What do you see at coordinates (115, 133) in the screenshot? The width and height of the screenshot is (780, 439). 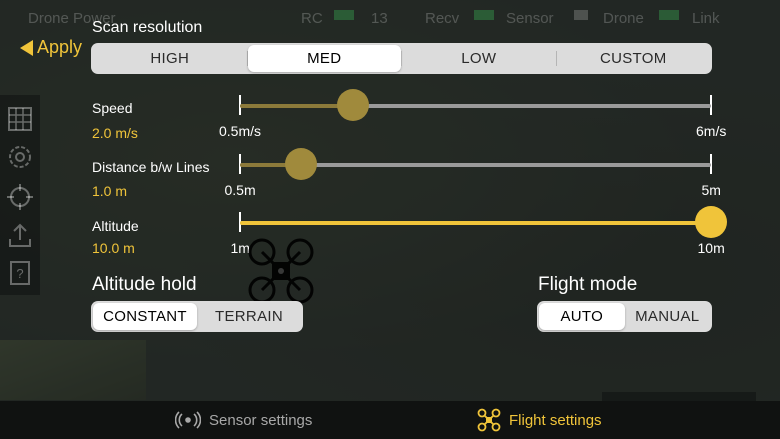 I see `speed-value: 2.0 m/s` at bounding box center [115, 133].